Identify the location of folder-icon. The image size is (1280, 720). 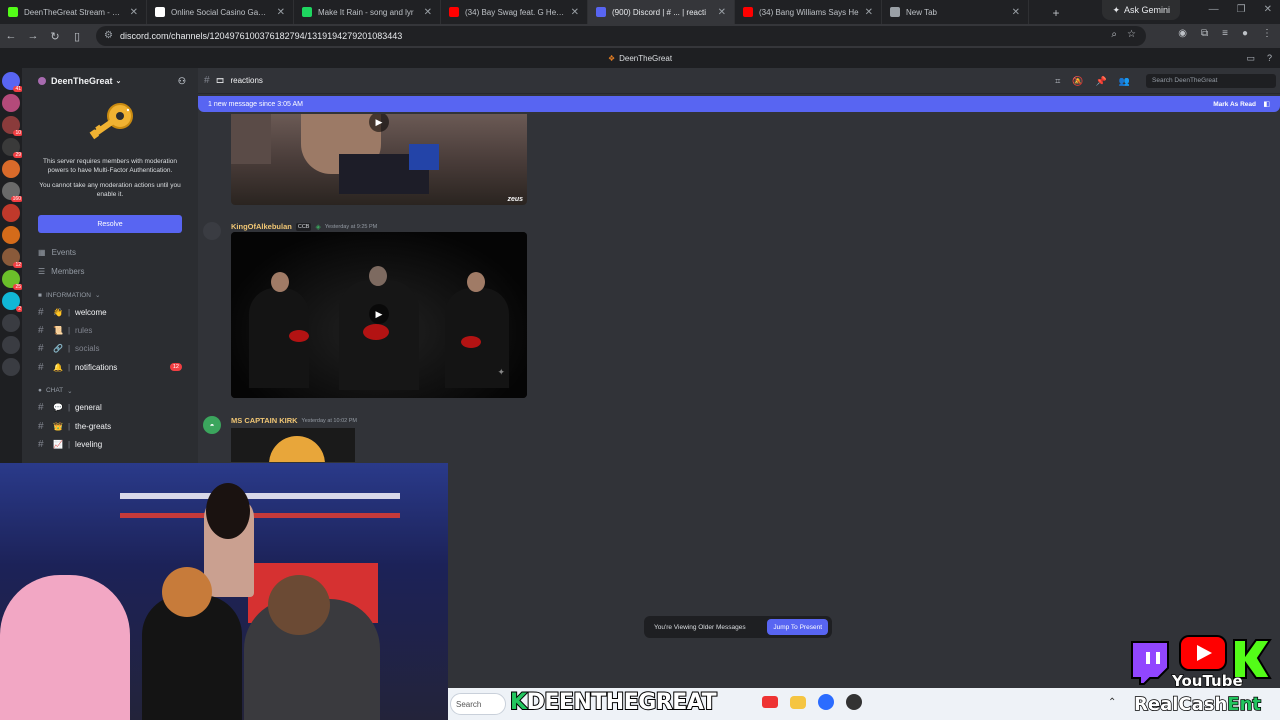
(798, 702).